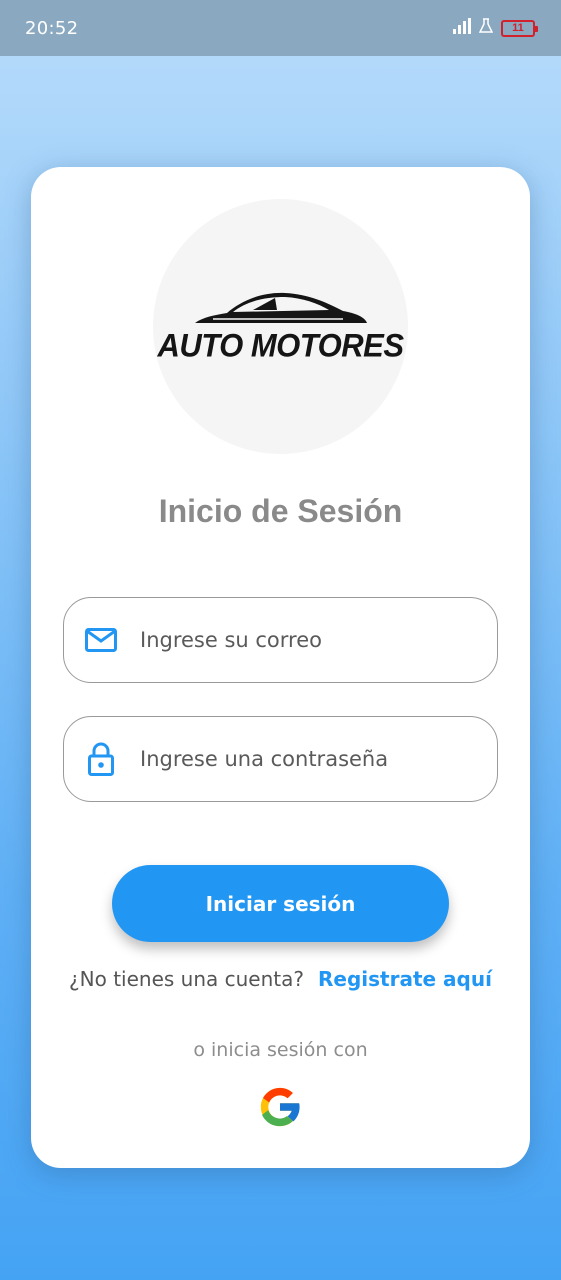 The image size is (561, 1280). Describe the element at coordinates (280, 310) in the screenshot. I see `car-silhouette-icon` at that location.